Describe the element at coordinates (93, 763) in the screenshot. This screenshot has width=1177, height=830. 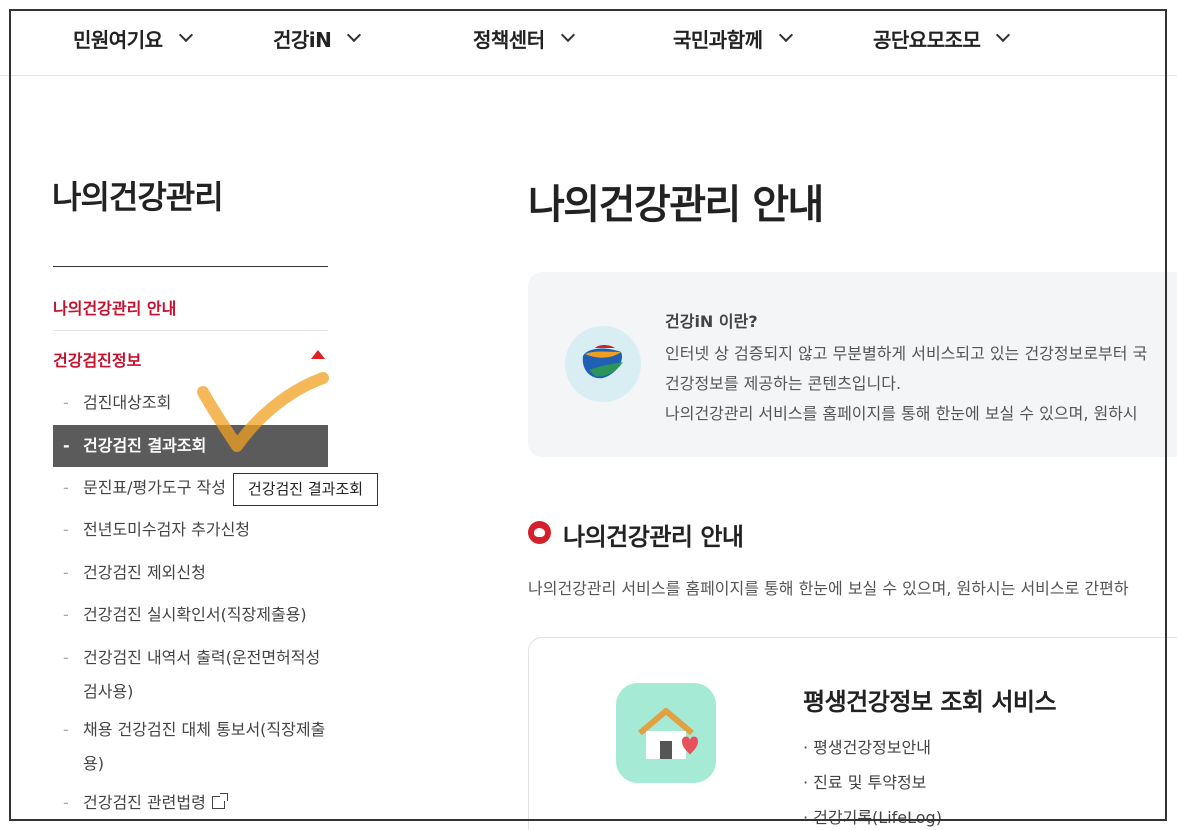
I see `sidebar-subitem-label-cont: 용)` at that location.